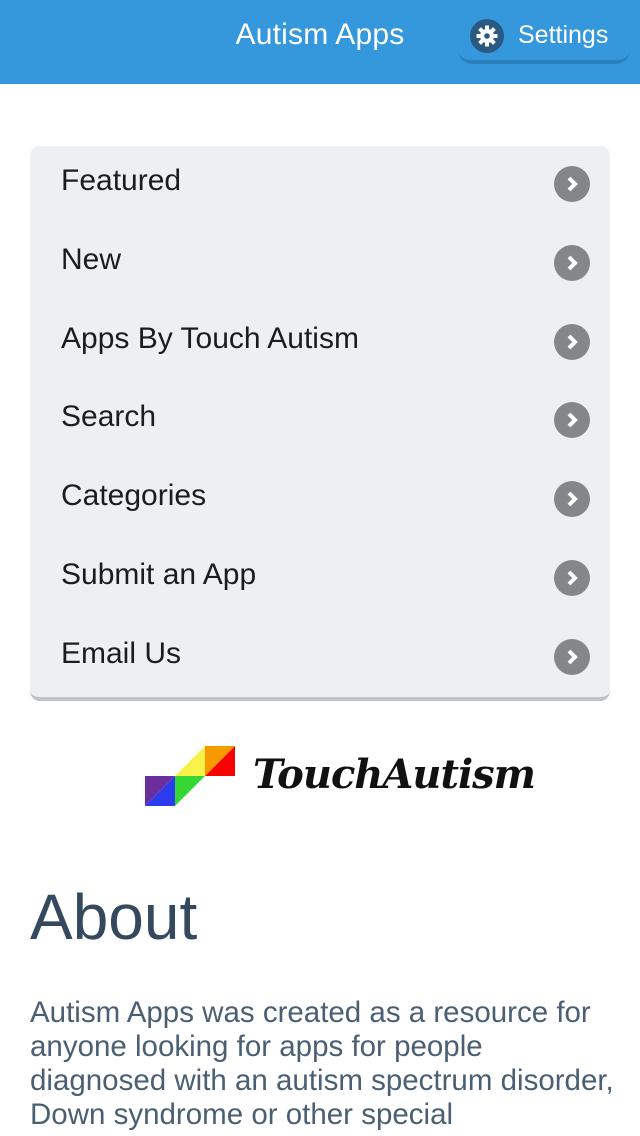 This screenshot has width=640, height=1136. Describe the element at coordinates (320, 579) in the screenshot. I see `menu-item-submit-an-app: Submit an App` at that location.